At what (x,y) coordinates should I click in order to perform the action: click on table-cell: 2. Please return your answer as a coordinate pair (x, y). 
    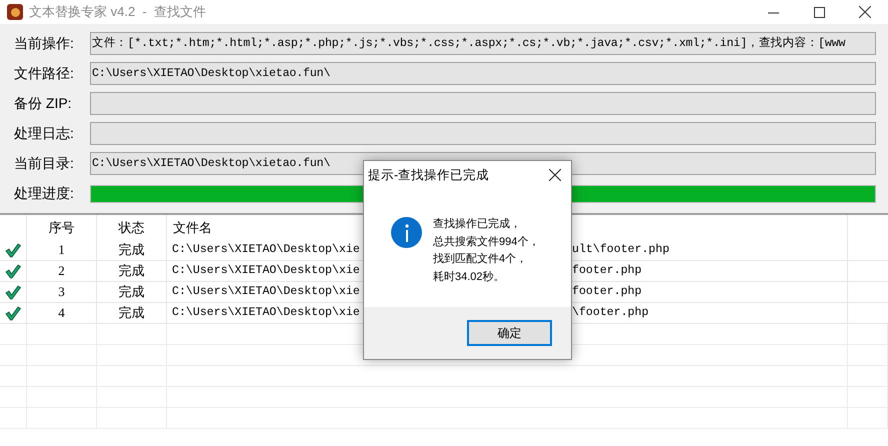
    Looking at the image, I should click on (62, 271).